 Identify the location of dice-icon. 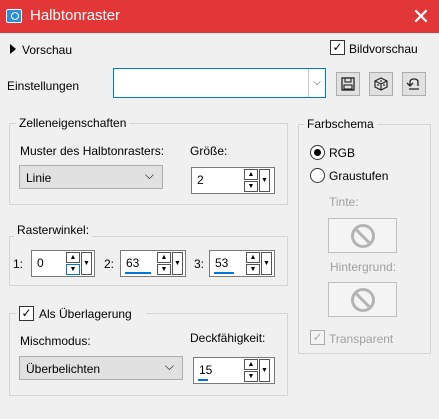
(381, 84).